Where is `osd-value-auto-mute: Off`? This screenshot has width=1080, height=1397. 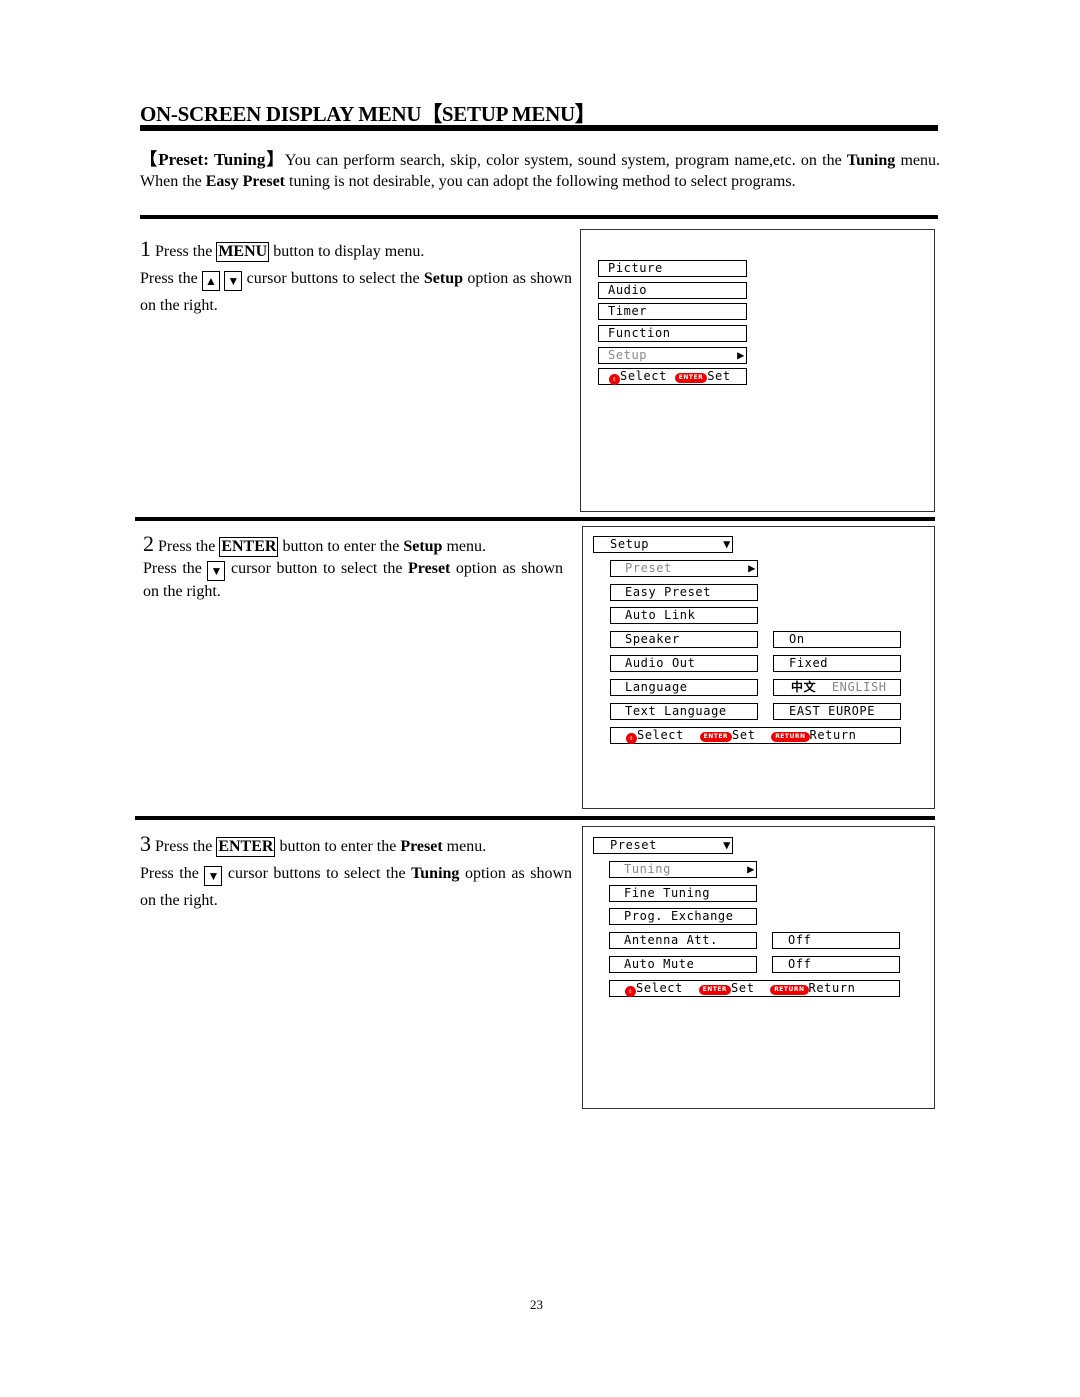 osd-value-auto-mute: Off is located at coordinates (836, 964).